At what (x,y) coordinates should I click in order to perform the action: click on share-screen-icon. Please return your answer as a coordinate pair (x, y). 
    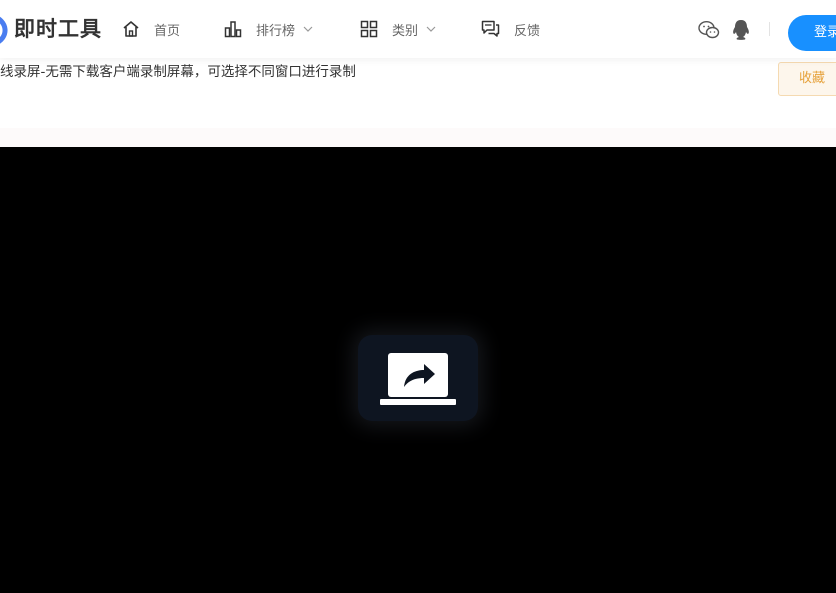
    Looking at the image, I should click on (418, 379).